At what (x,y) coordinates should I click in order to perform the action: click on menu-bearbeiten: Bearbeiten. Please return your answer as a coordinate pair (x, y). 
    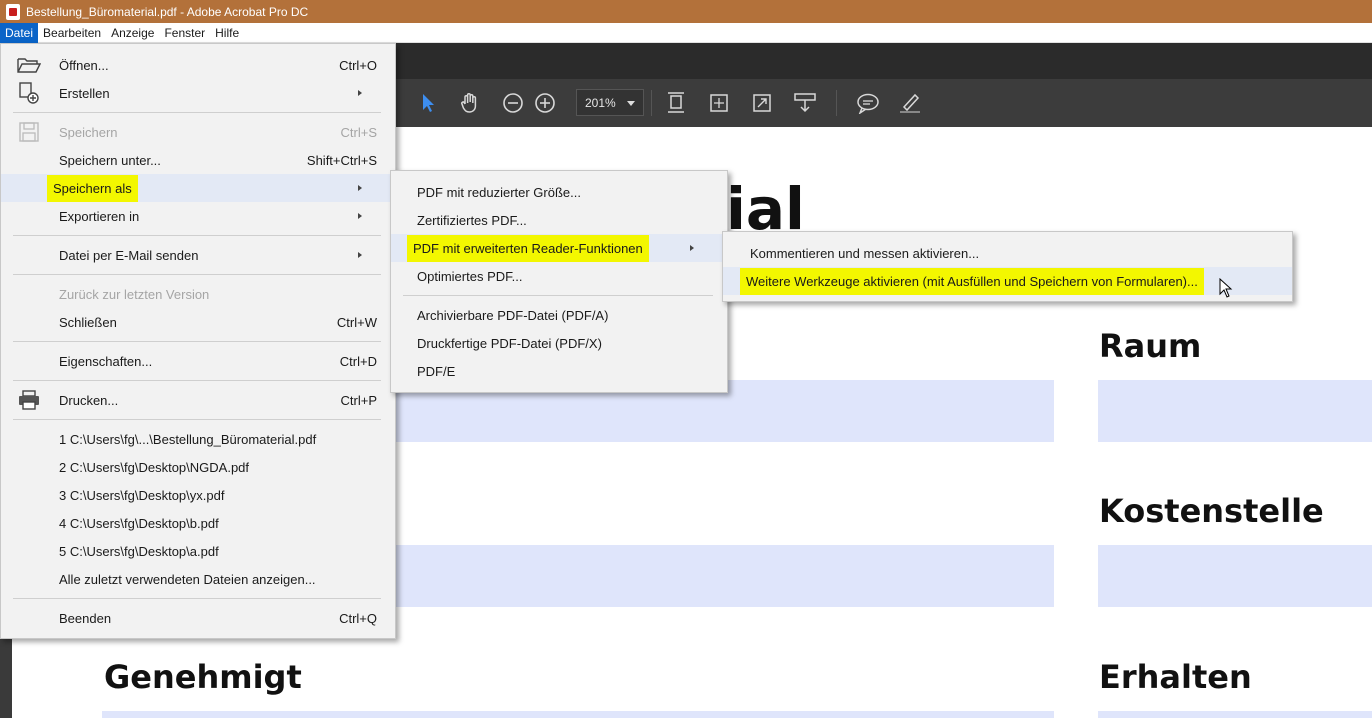
    Looking at the image, I should click on (72, 33).